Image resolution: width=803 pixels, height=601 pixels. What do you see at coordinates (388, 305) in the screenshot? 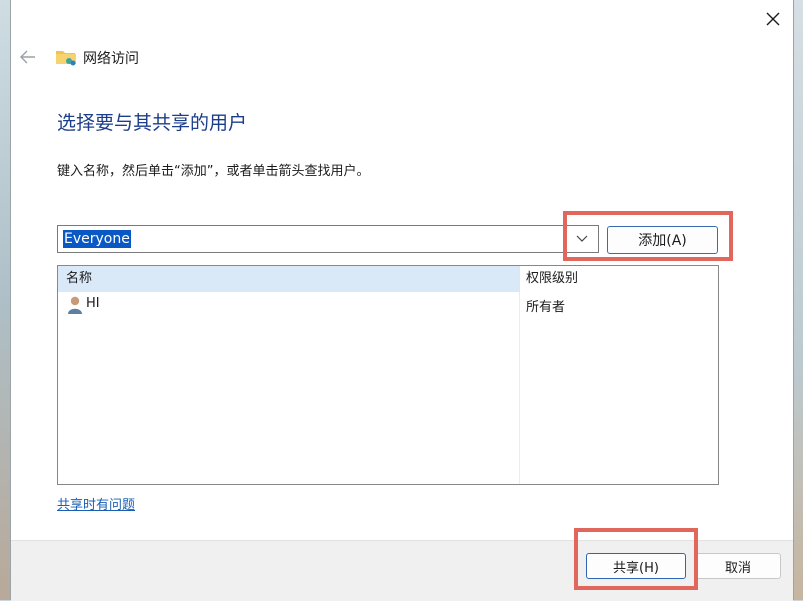
I see `table-row: HI 所有者` at bounding box center [388, 305].